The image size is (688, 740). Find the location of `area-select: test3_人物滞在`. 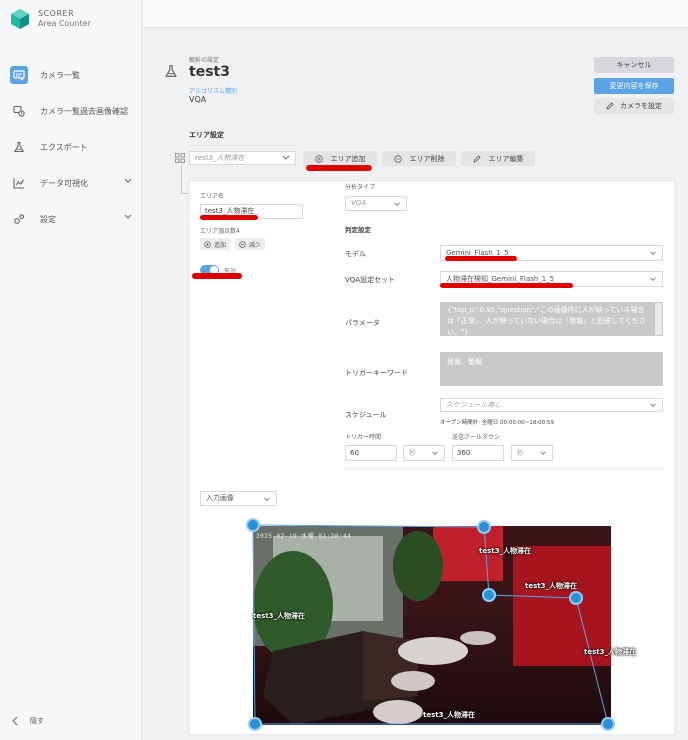

area-select: test3_人物滞在 is located at coordinates (242, 158).